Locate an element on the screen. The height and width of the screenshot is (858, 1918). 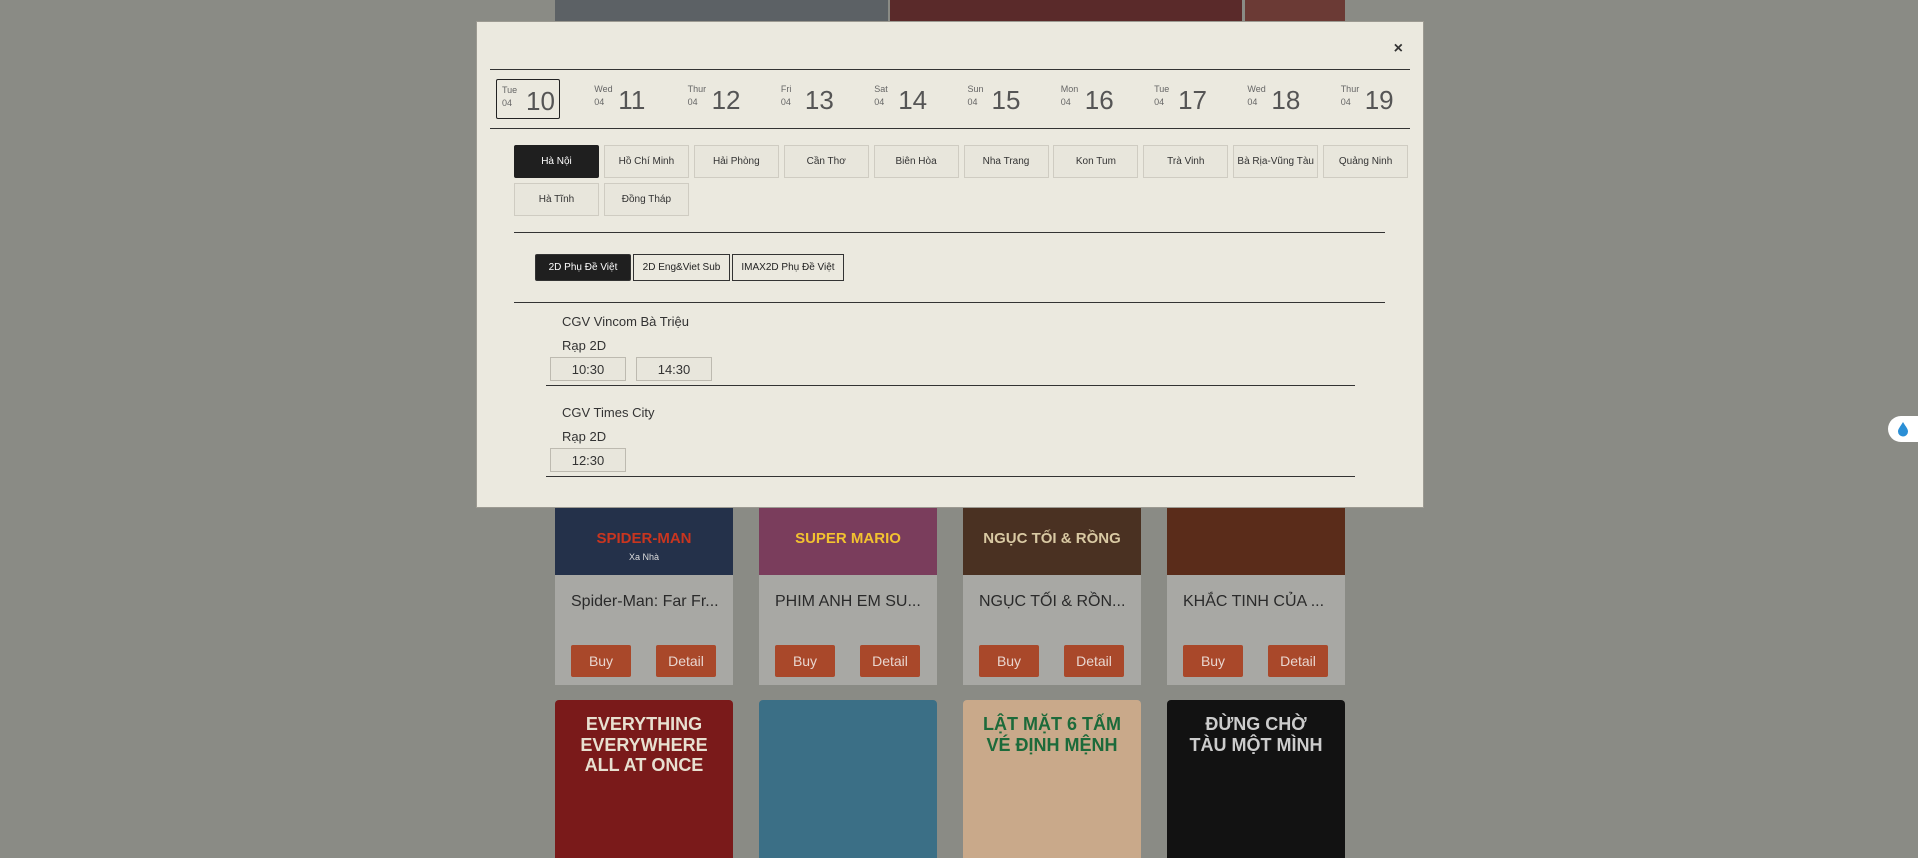
city-option: Hà Nội is located at coordinates (556, 161).